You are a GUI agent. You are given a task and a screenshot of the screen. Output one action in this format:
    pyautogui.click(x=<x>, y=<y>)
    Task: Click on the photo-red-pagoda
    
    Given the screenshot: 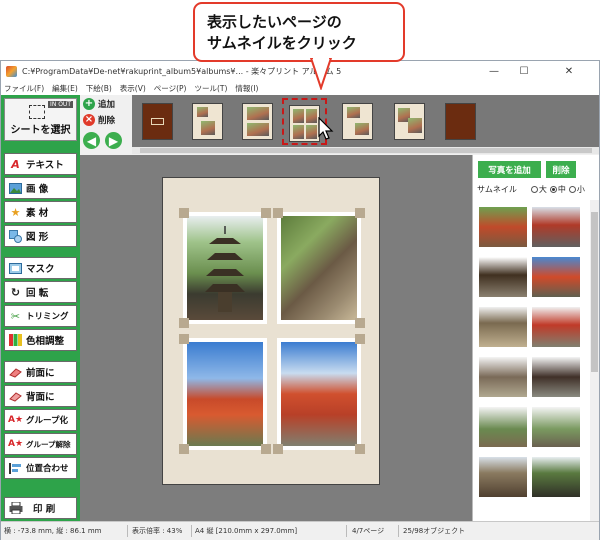 What is the action you would take?
    pyautogui.click(x=319, y=394)
    